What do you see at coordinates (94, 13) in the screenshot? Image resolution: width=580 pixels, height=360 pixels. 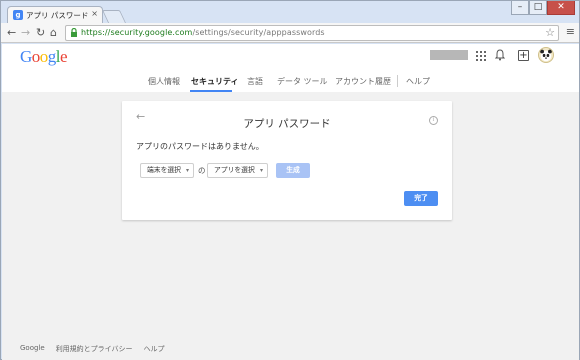 I see `tab-close-icon: ×` at bounding box center [94, 13].